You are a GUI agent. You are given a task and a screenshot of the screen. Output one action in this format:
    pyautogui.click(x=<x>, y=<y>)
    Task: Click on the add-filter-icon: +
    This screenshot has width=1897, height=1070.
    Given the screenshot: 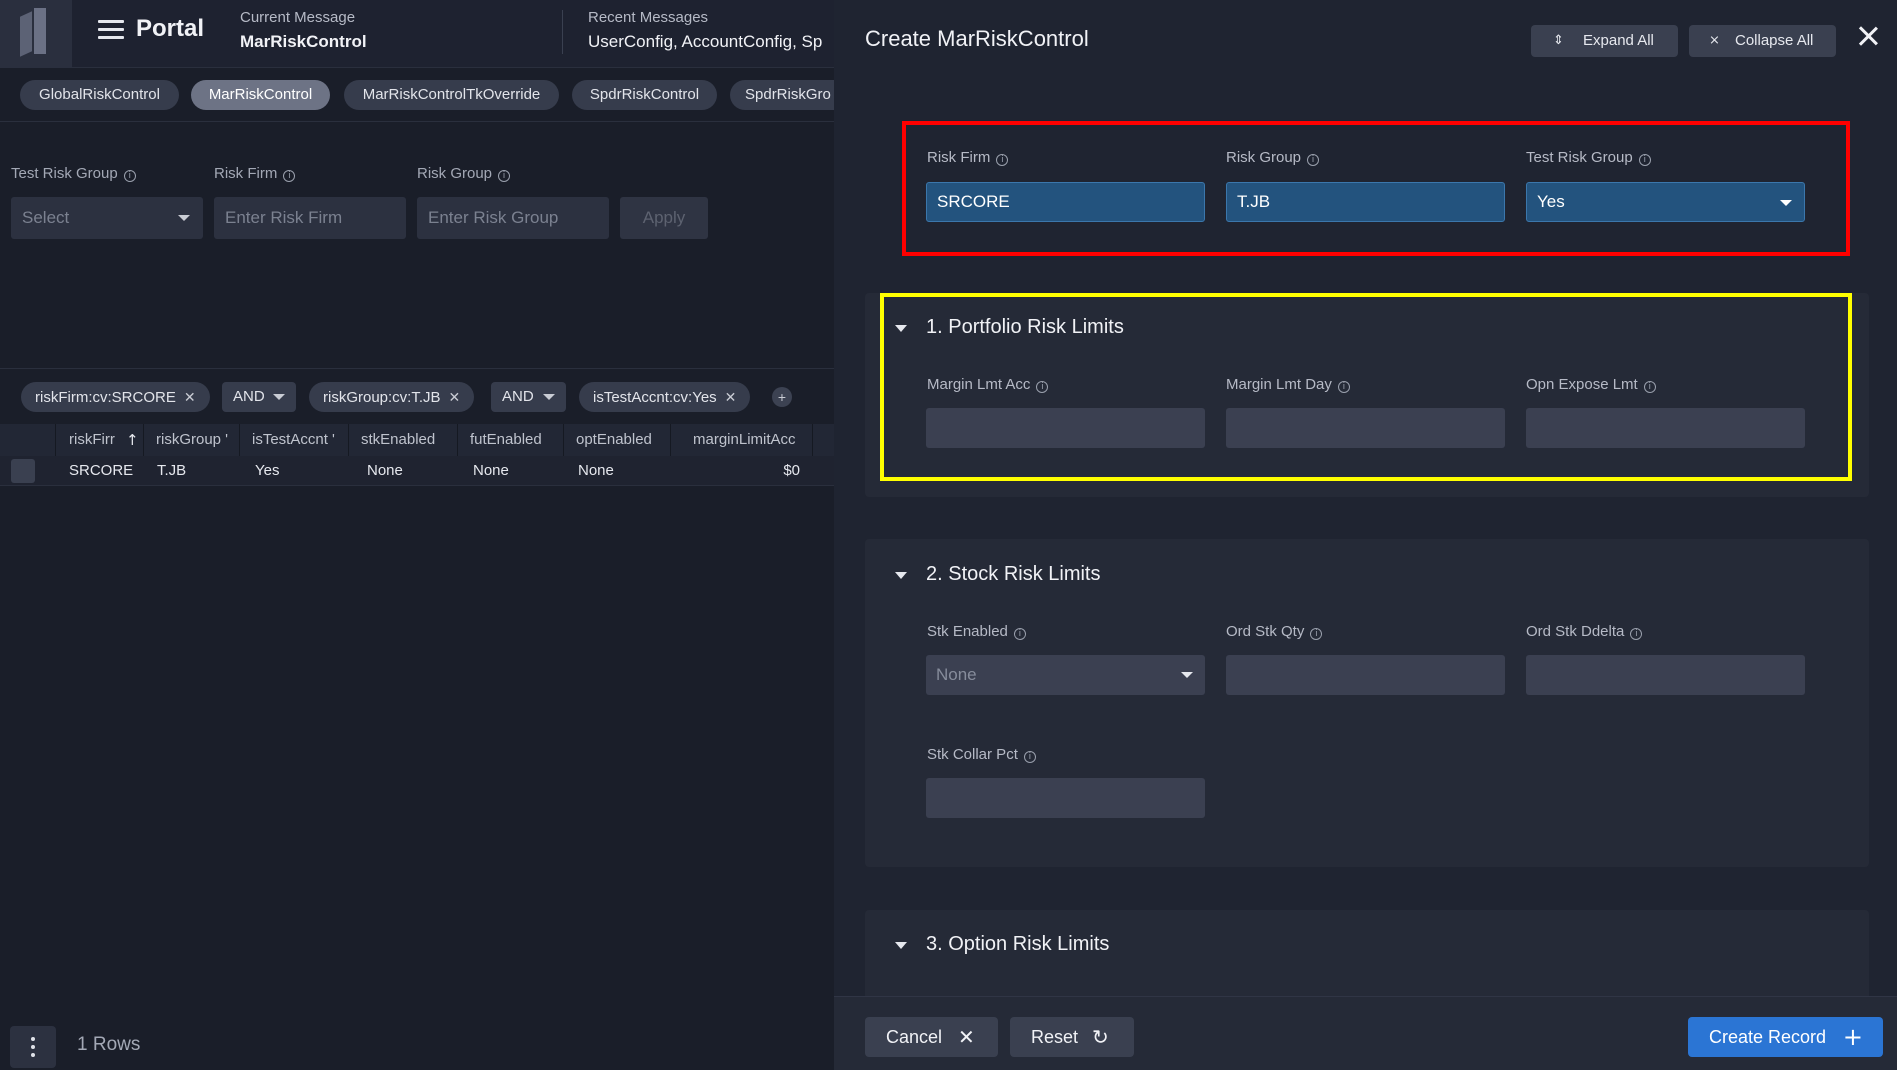 What is the action you would take?
    pyautogui.click(x=782, y=397)
    